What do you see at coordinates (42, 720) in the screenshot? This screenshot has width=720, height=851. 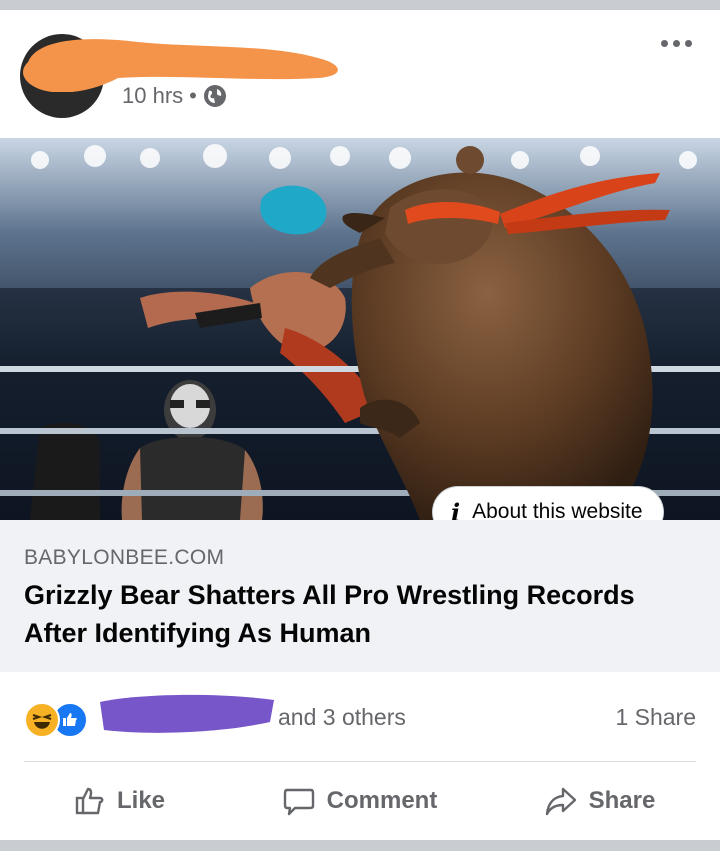 I see `haha-icon` at bounding box center [42, 720].